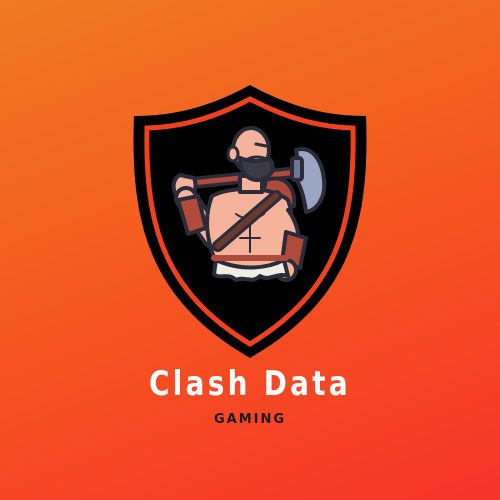 Image resolution: width=500 pixels, height=500 pixels. I want to click on brand-name: Clash Data, so click(250, 384).